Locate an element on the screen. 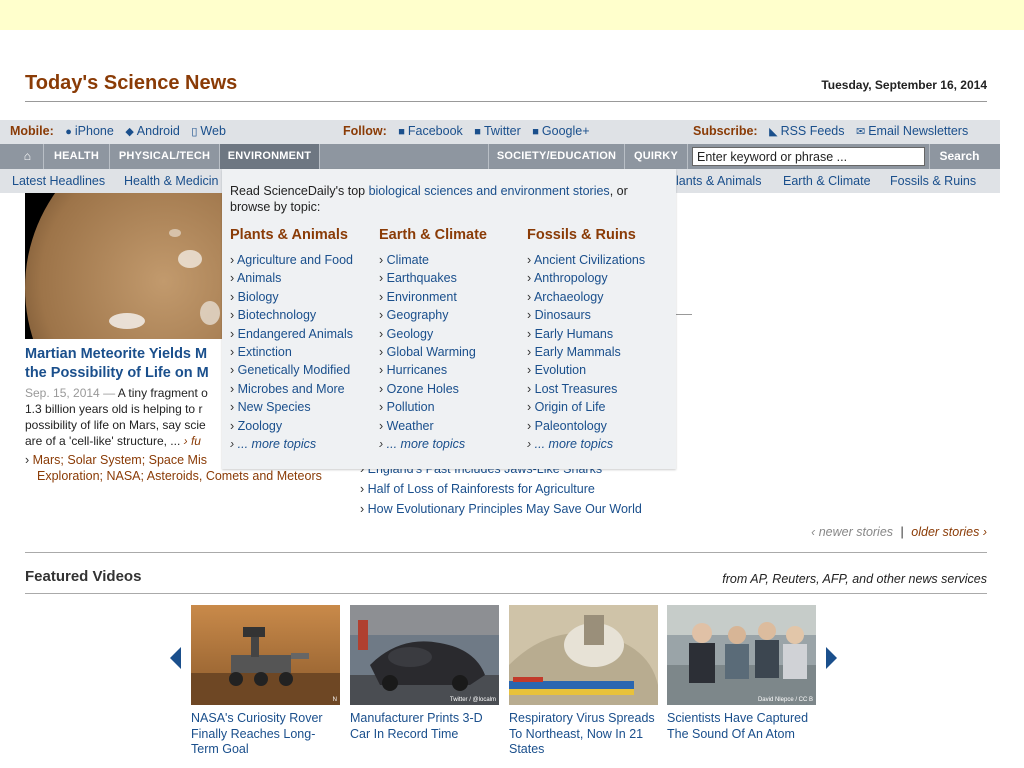  notification-banner is located at coordinates (512, 15).